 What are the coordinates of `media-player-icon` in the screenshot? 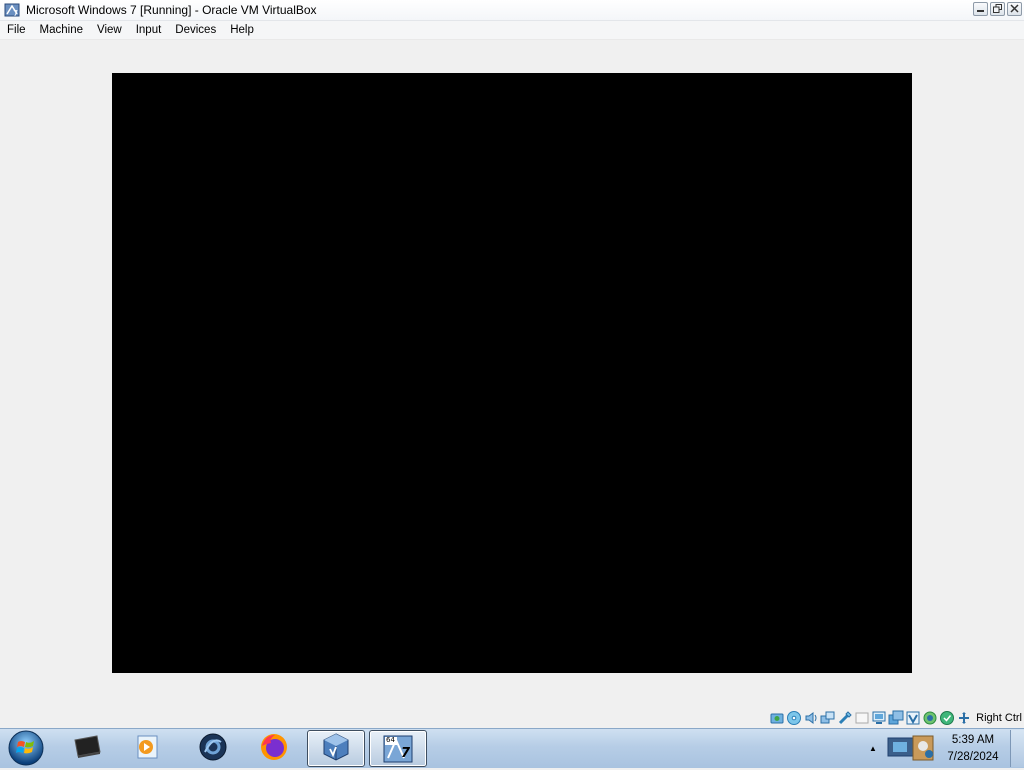 It's located at (147, 748).